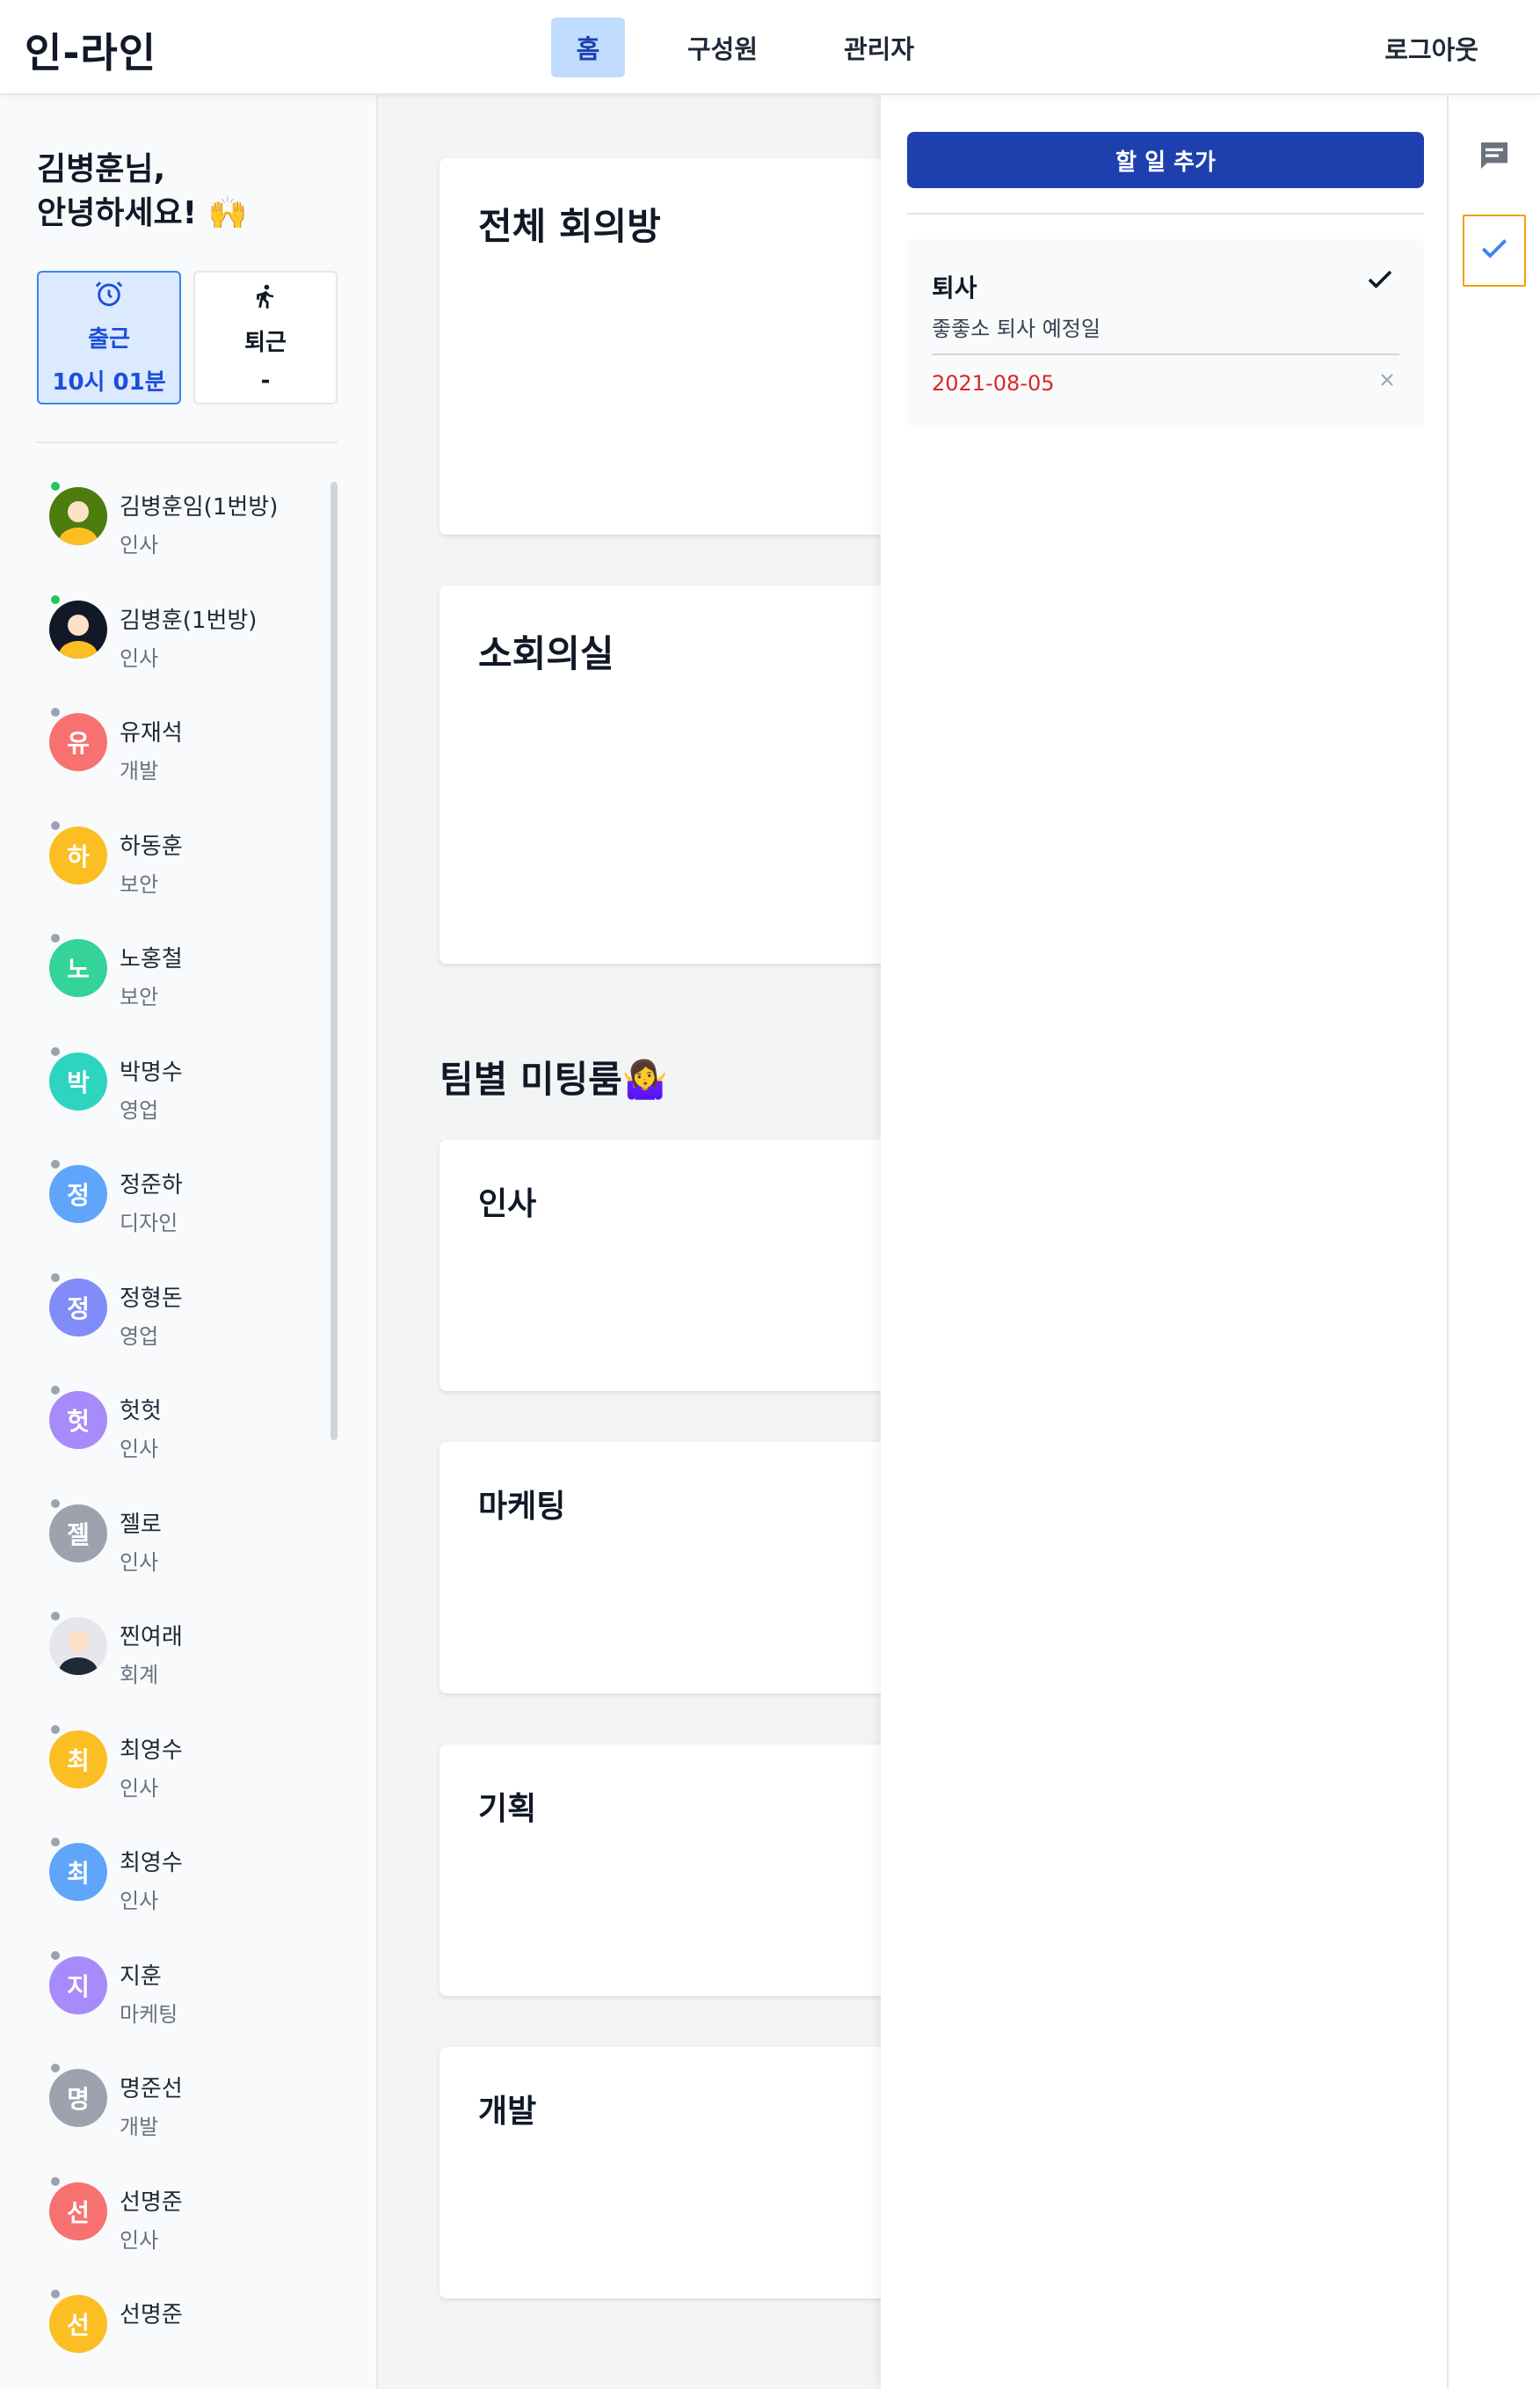 Image resolution: width=1540 pixels, height=2389 pixels. I want to click on checkin-time: 10시 01분, so click(109, 382).